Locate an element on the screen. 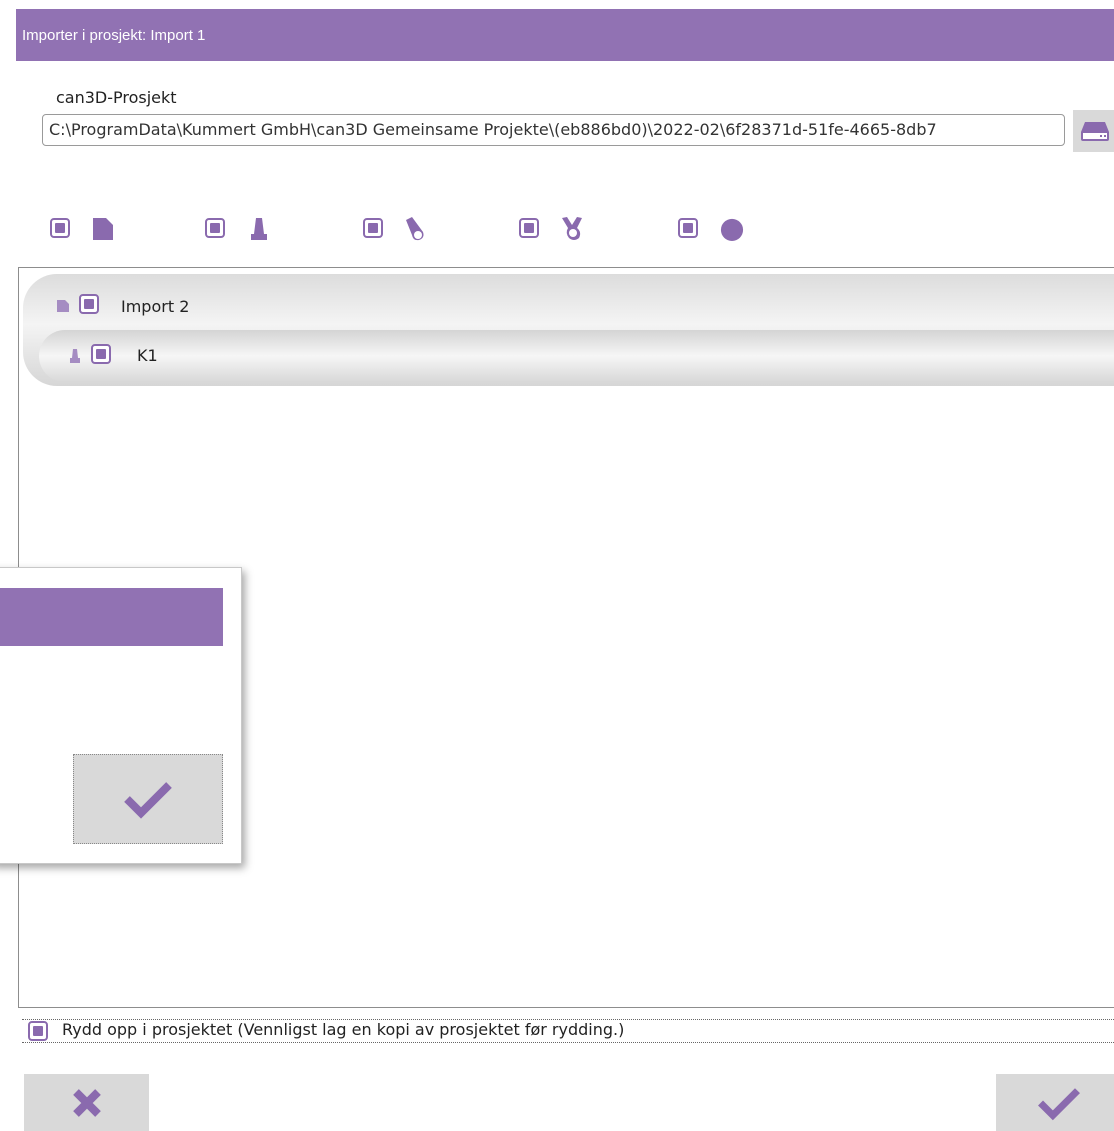 Image resolution: width=1114 pixels, height=1131 pixels. pipe-icon is located at coordinates (415, 229).